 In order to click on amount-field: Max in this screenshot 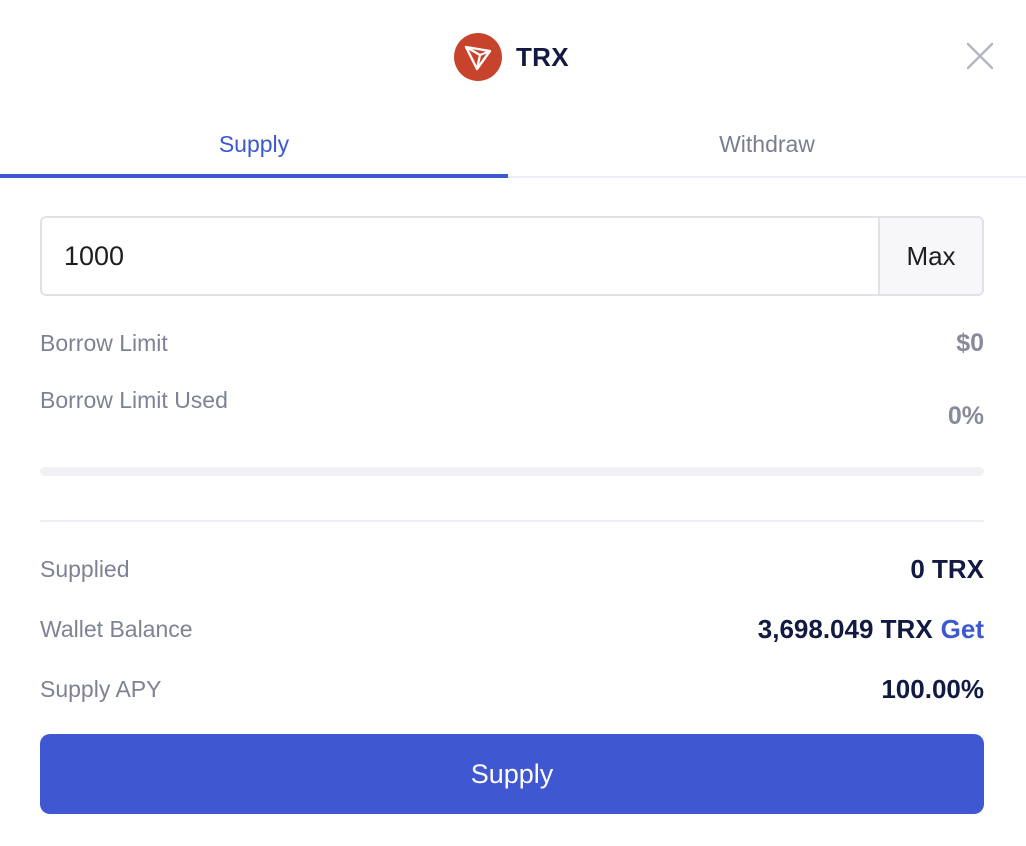, I will do `click(512, 256)`.